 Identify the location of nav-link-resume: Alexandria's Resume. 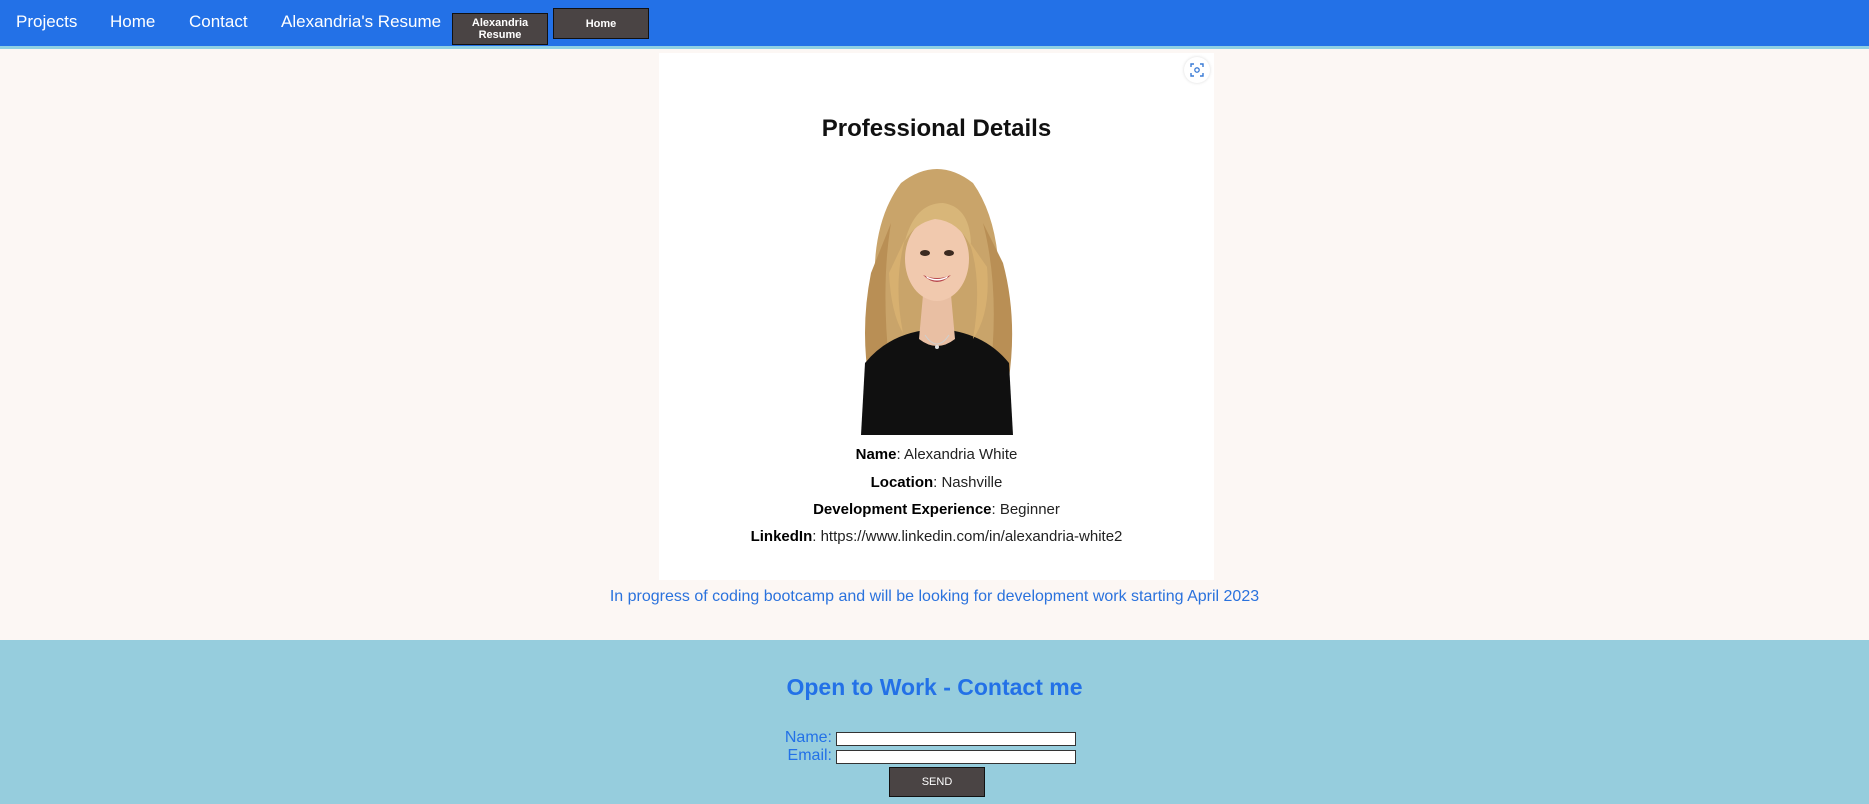
(361, 22).